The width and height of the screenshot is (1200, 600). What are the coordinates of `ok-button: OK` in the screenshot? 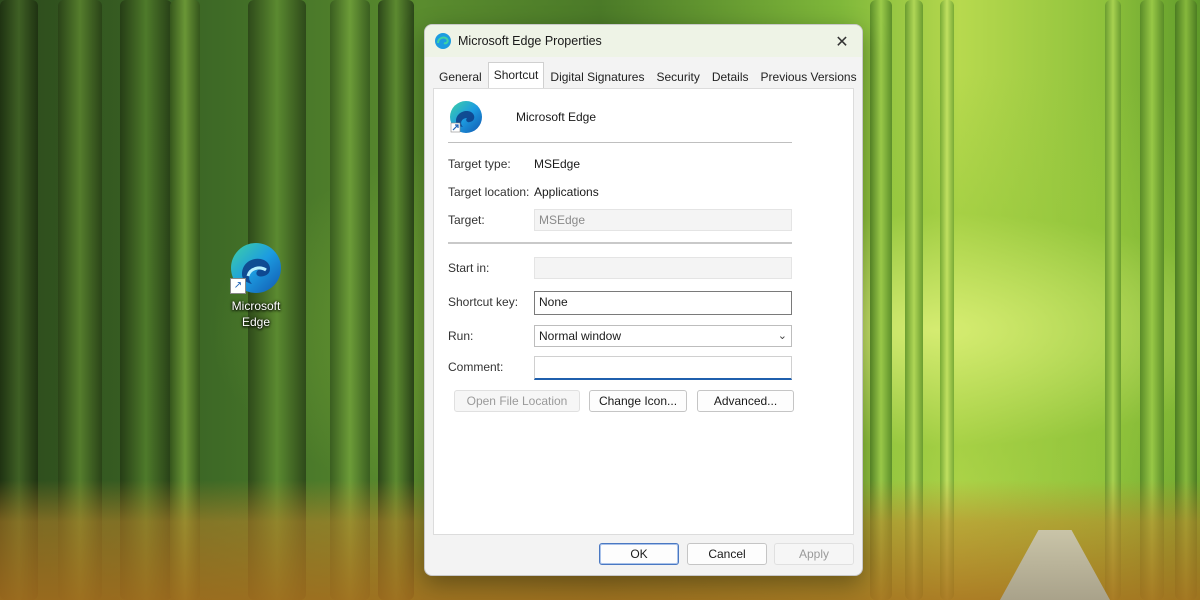 It's located at (639, 554).